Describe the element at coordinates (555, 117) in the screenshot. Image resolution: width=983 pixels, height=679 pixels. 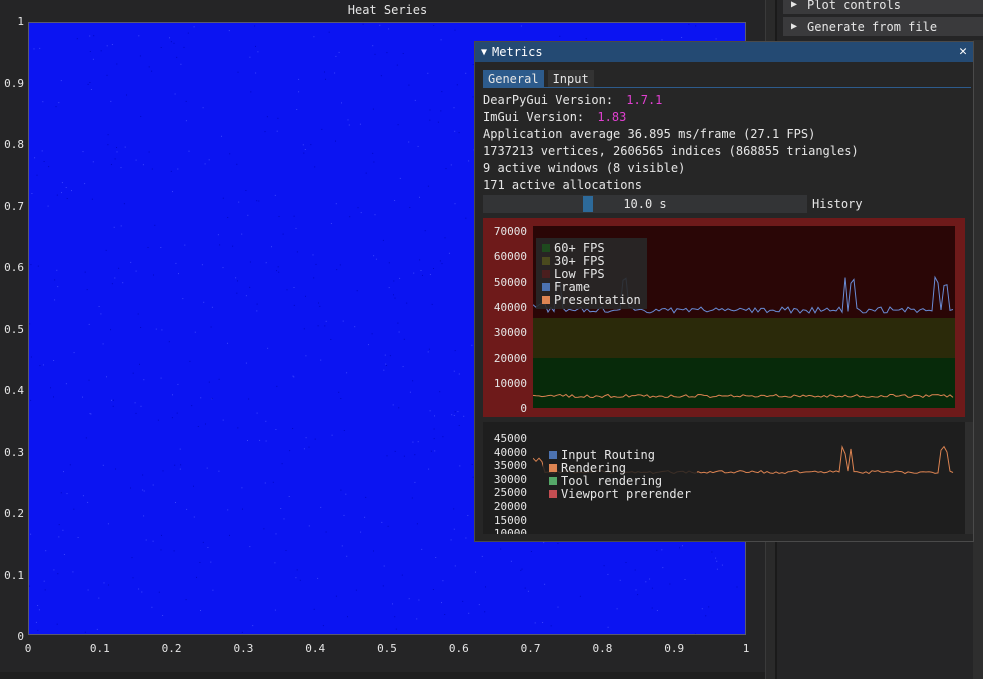
I see `imgui-version-line: ImGui Version: 1.83` at that location.